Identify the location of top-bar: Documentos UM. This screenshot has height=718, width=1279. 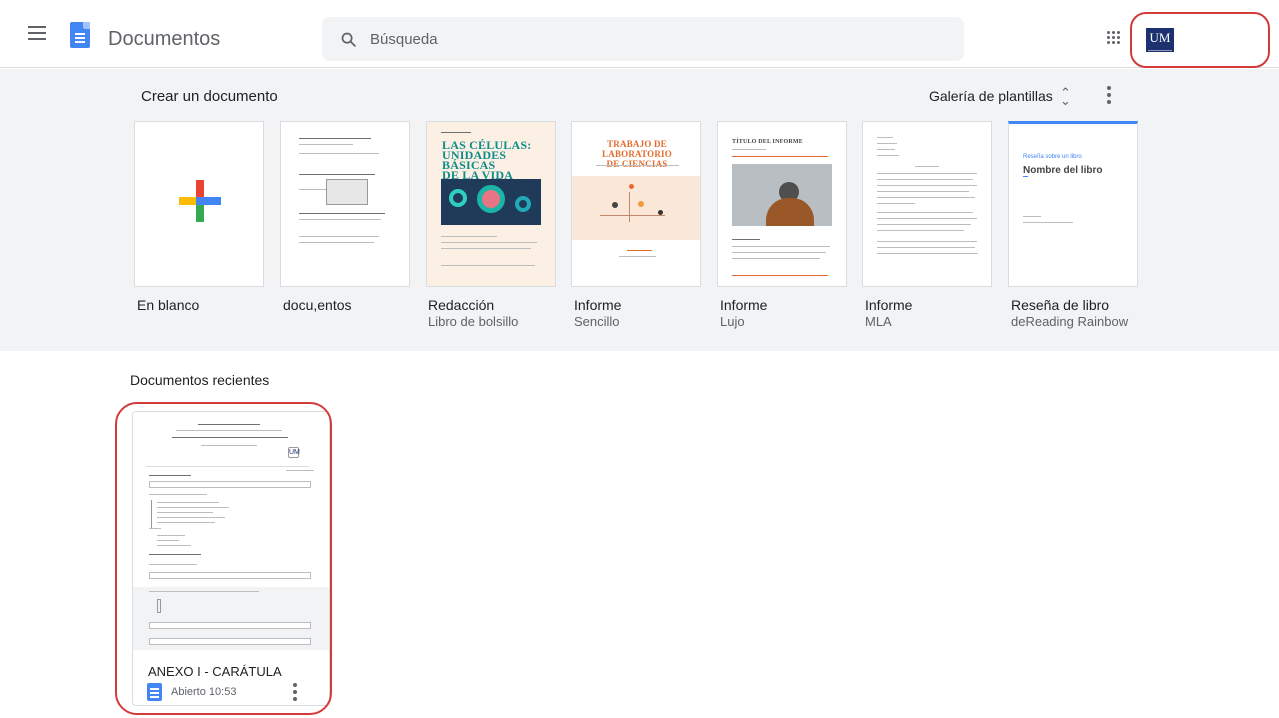
(639, 34).